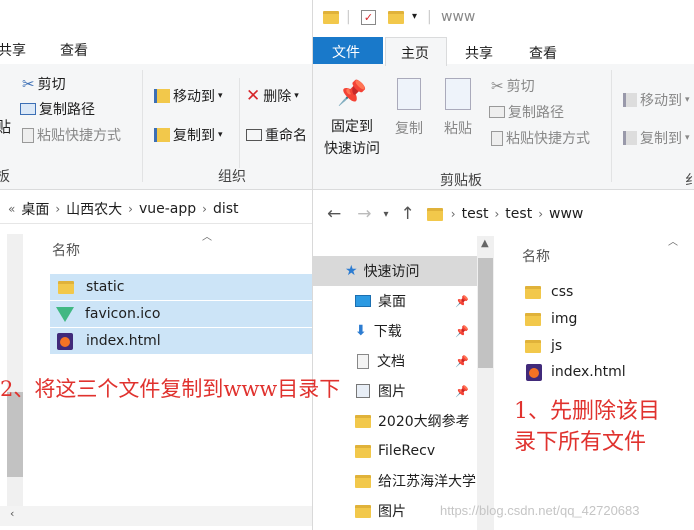 This screenshot has height=530, width=694. What do you see at coordinates (395, 361) in the screenshot?
I see `nav-item-documents: 文档 📌` at bounding box center [395, 361].